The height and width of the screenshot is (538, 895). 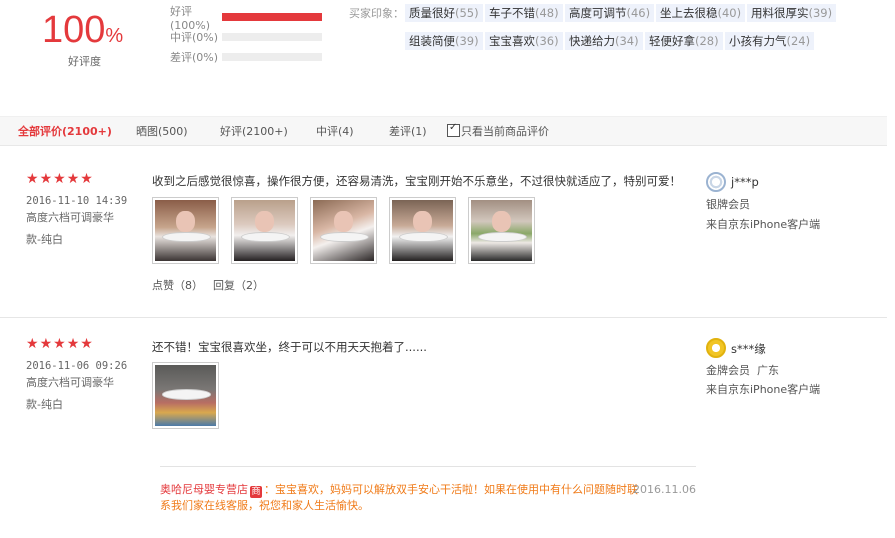 What do you see at coordinates (84, 61) in the screenshot?
I see `good-rate-label: 好评度` at bounding box center [84, 61].